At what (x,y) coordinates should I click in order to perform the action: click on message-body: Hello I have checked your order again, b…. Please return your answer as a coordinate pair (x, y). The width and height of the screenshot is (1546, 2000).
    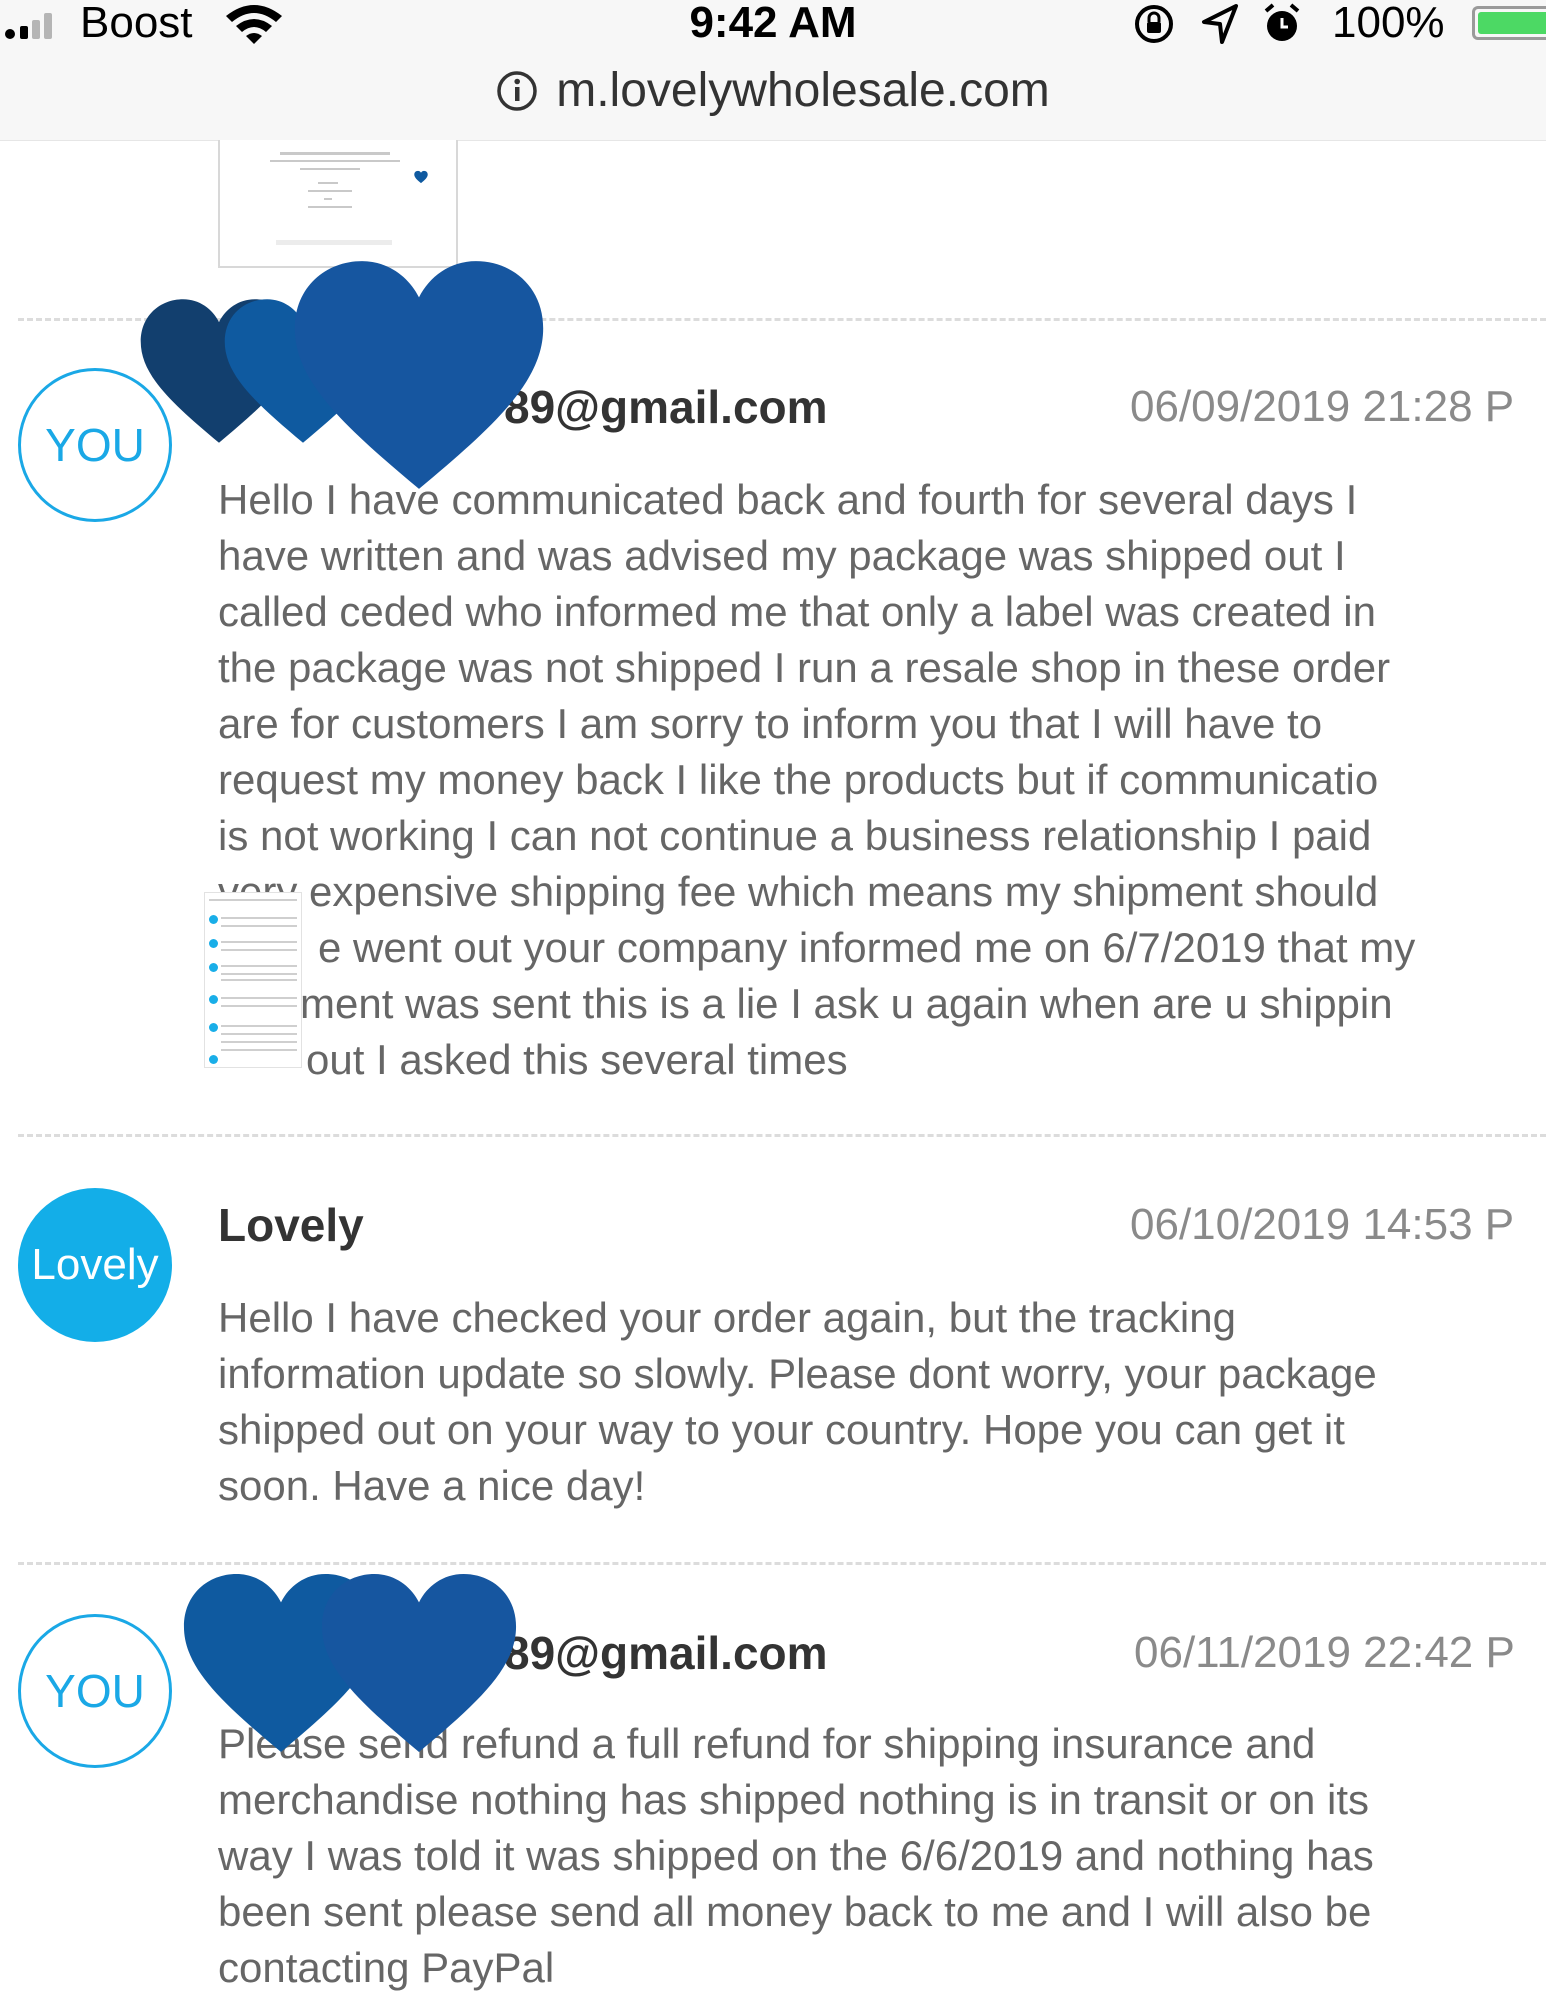
    Looking at the image, I should click on (797, 1401).